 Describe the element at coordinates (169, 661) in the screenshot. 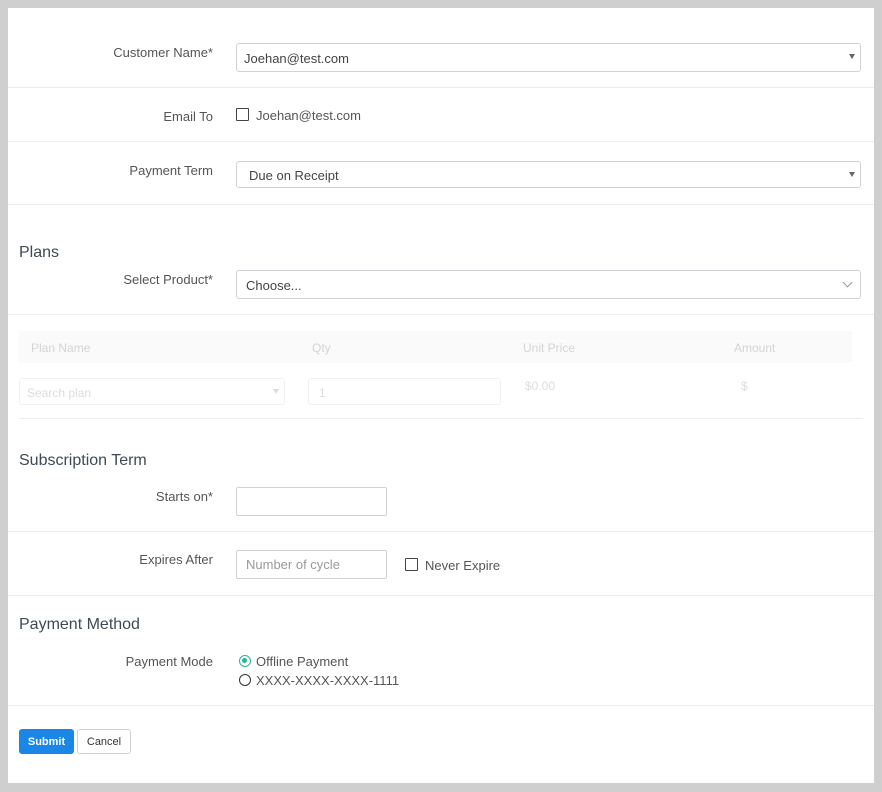

I see `payment-mode-label: Payment Mode` at that location.